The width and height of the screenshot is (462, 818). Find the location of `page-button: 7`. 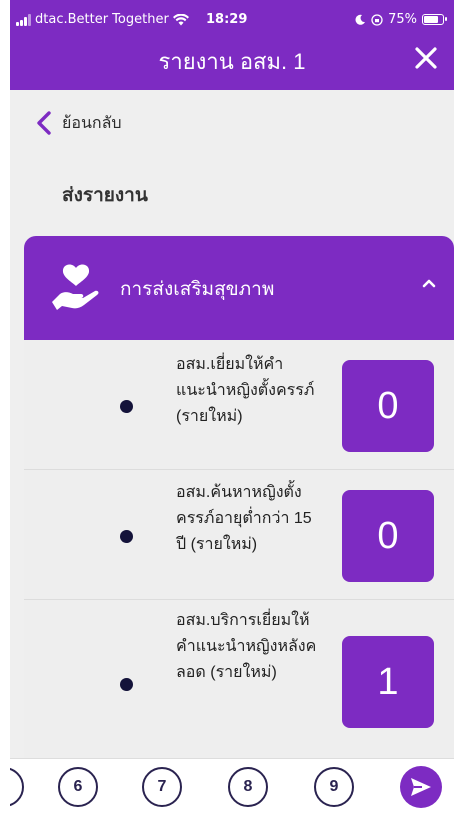

page-button: 7 is located at coordinates (162, 787).